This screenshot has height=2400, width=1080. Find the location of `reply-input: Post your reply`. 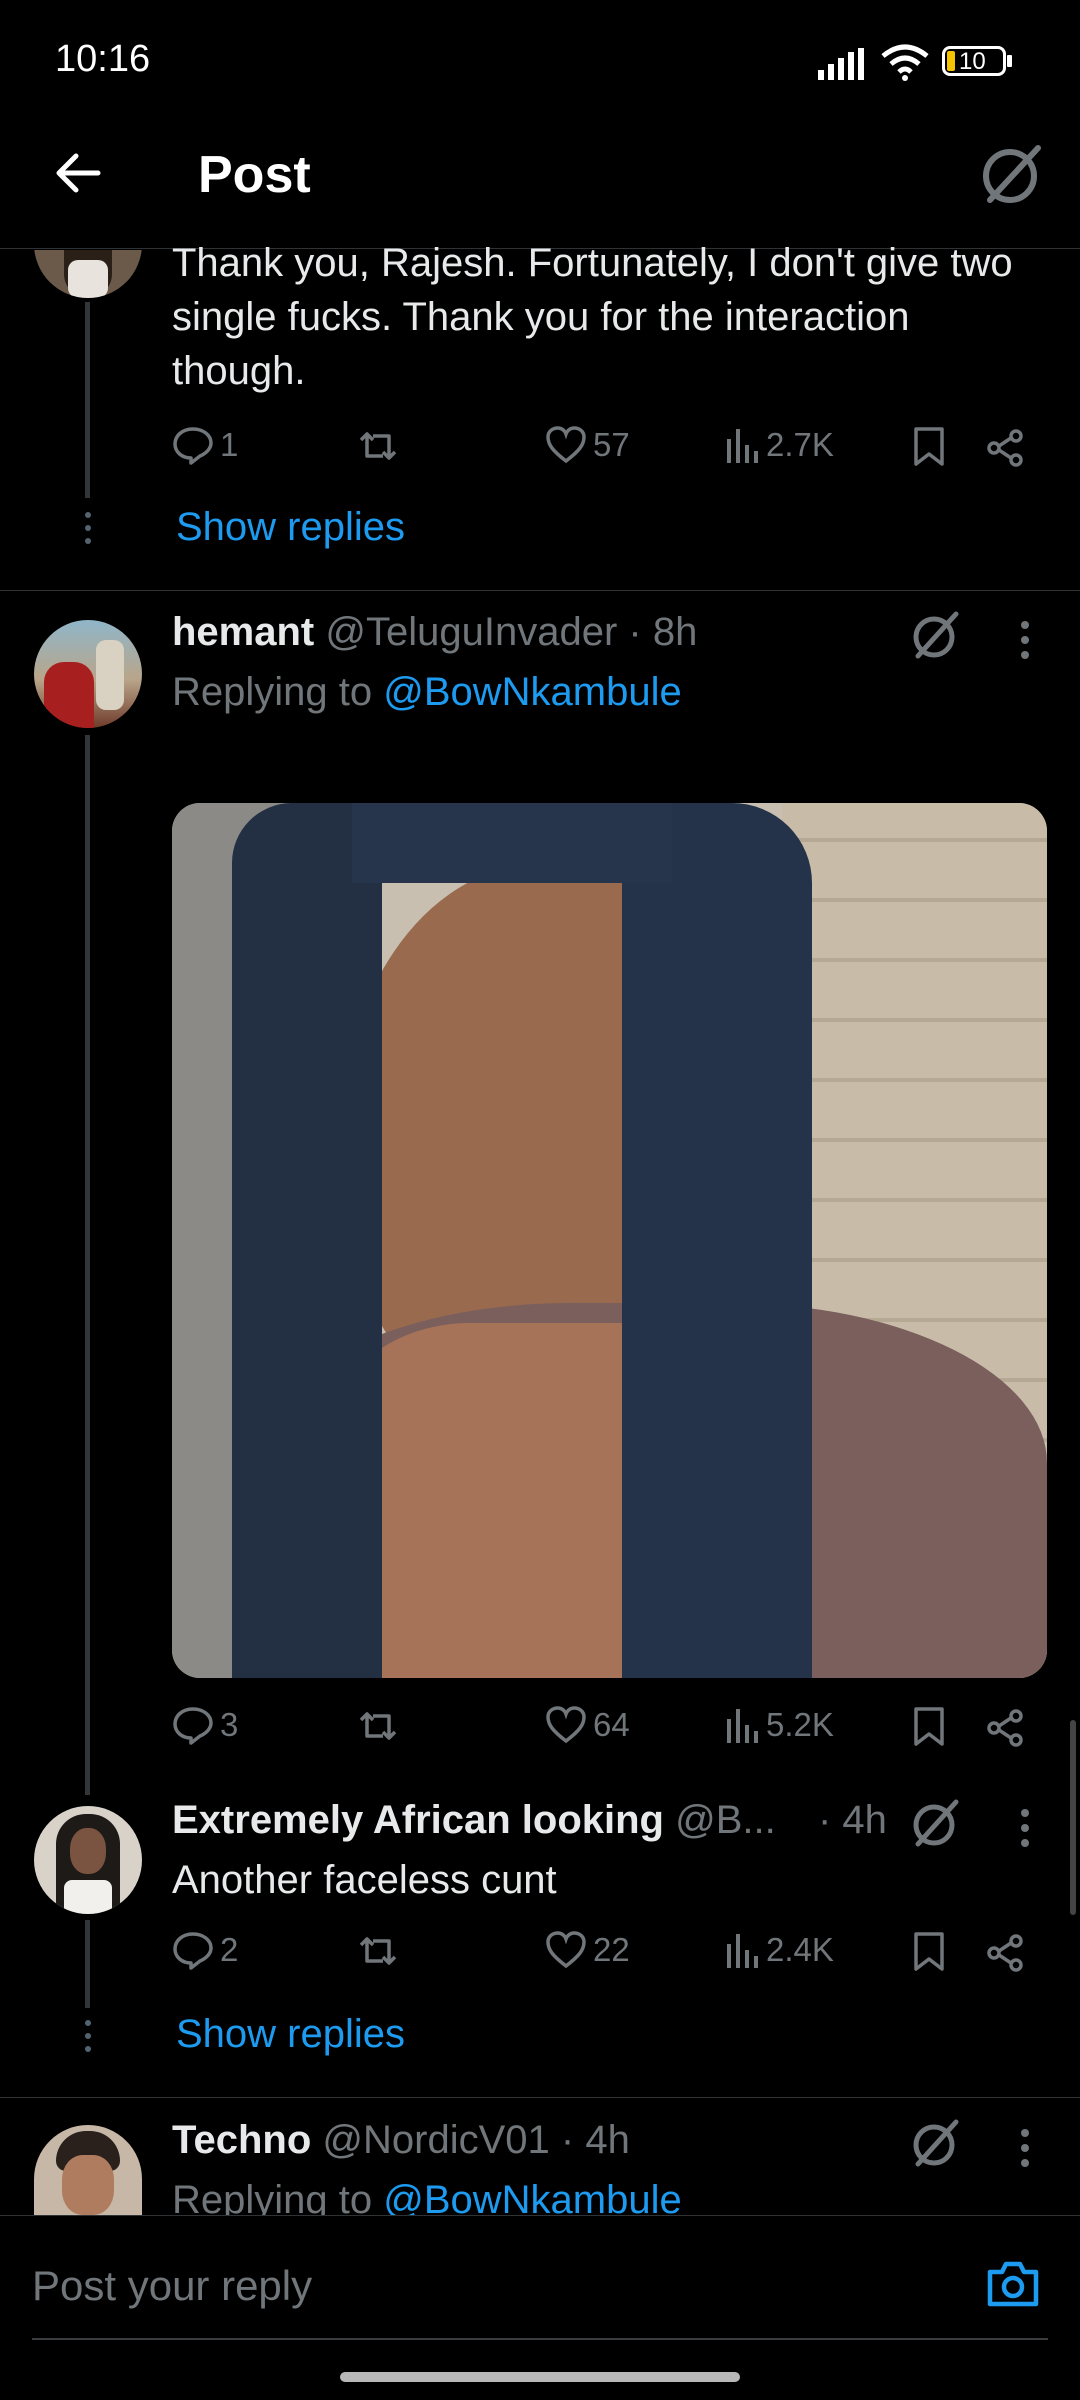

reply-input: Post your reply is located at coordinates (172, 2286).